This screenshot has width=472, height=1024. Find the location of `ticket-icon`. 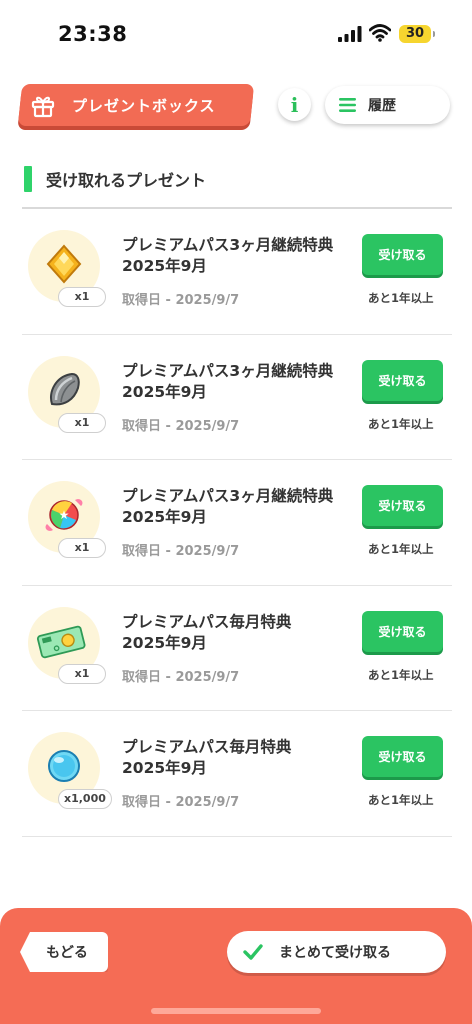

ticket-icon is located at coordinates (61, 642).